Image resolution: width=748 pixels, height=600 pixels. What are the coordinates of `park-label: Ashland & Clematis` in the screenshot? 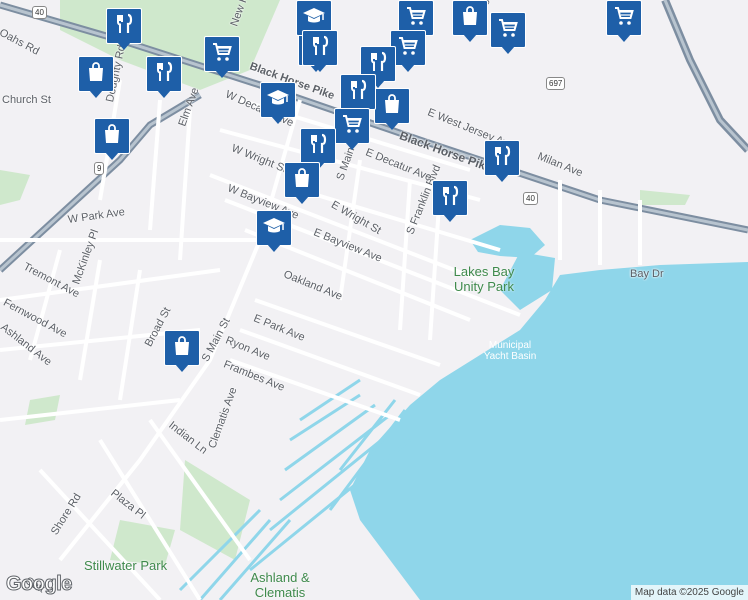 It's located at (280, 585).